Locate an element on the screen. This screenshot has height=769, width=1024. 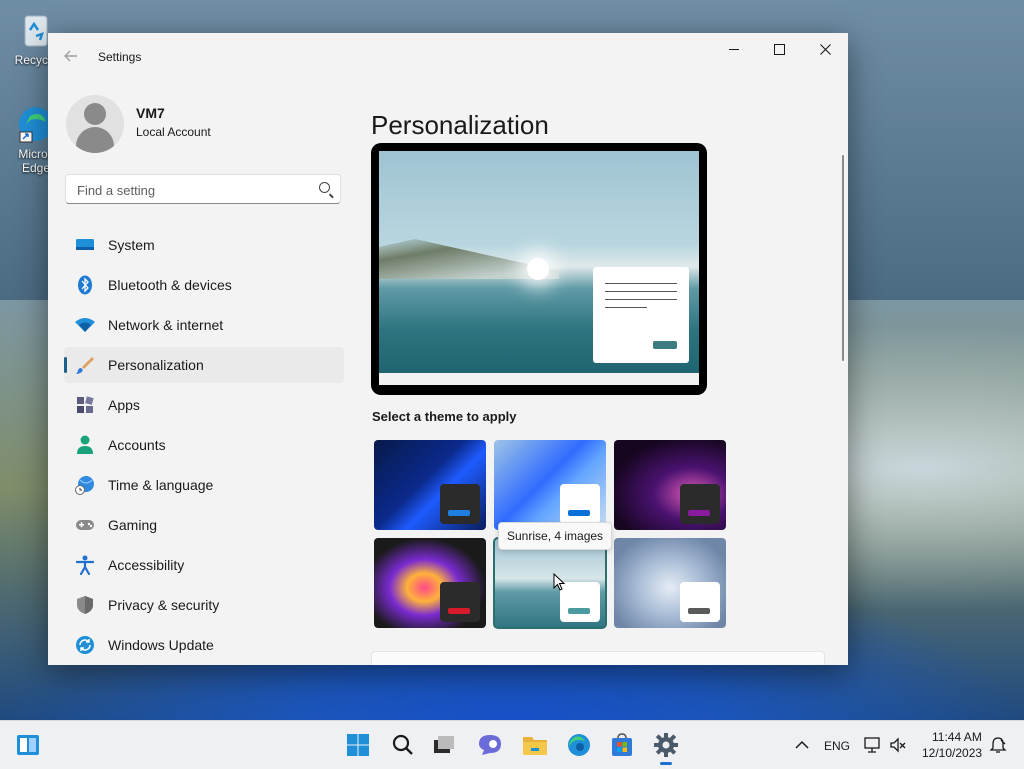
close-icon is located at coordinates (825, 49).